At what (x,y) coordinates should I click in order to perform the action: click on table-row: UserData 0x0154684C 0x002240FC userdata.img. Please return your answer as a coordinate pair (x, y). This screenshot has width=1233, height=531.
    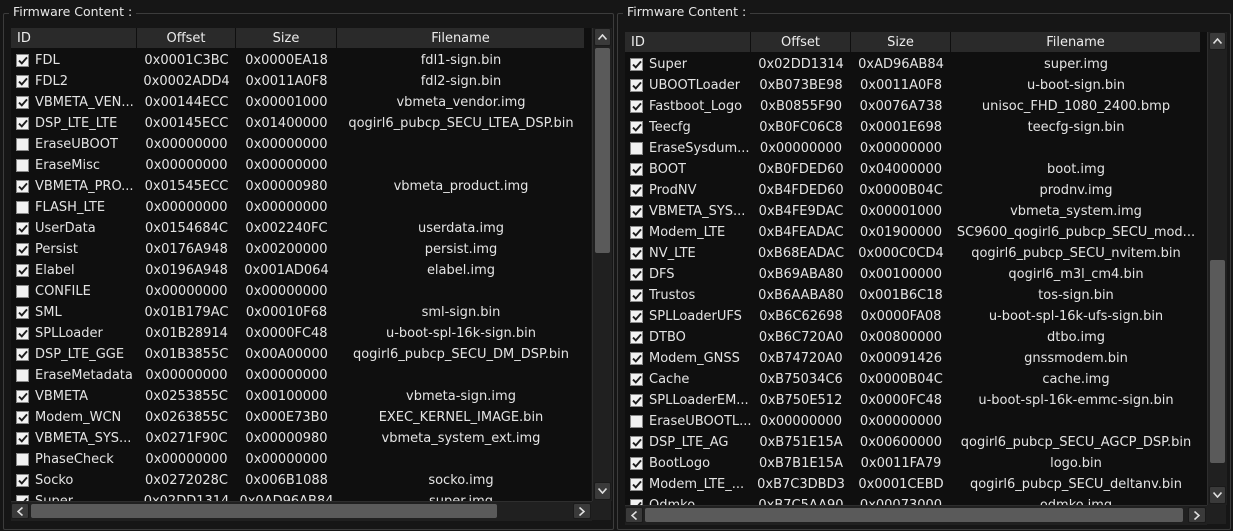
    Looking at the image, I should click on (298, 228).